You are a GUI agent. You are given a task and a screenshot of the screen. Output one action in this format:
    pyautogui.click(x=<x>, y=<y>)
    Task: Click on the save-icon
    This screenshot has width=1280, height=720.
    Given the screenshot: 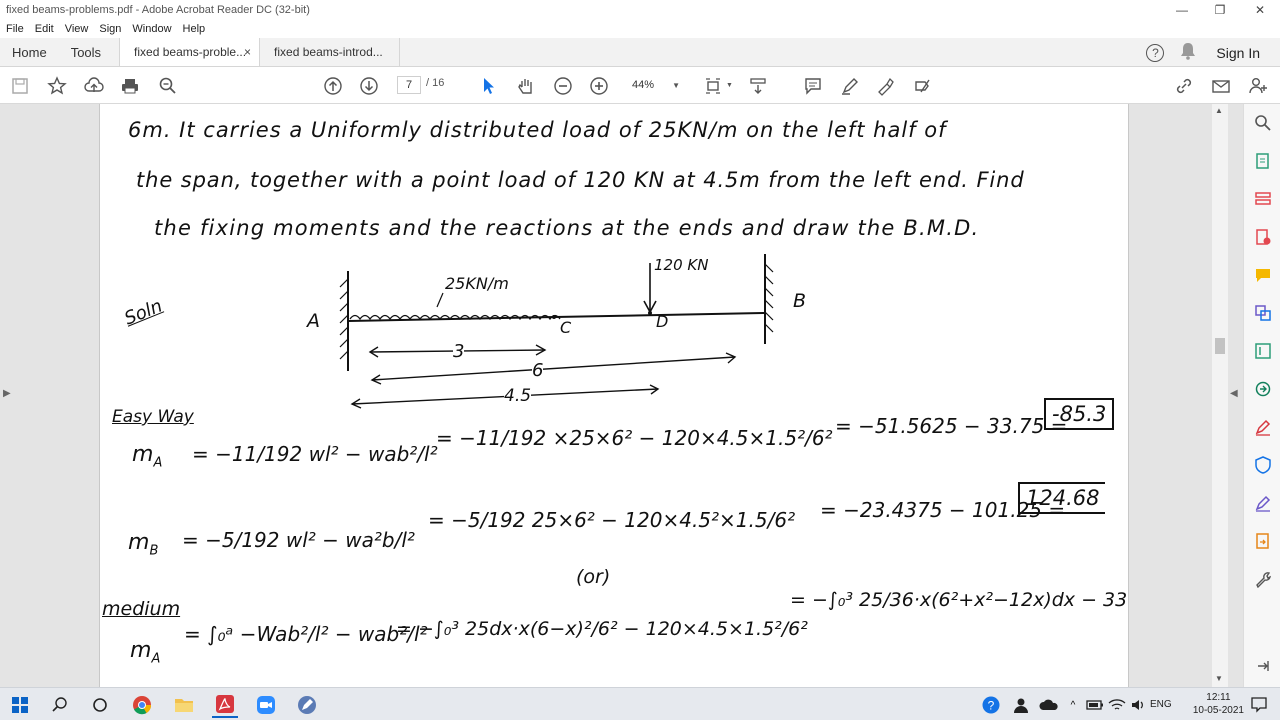 What is the action you would take?
    pyautogui.click(x=20, y=86)
    